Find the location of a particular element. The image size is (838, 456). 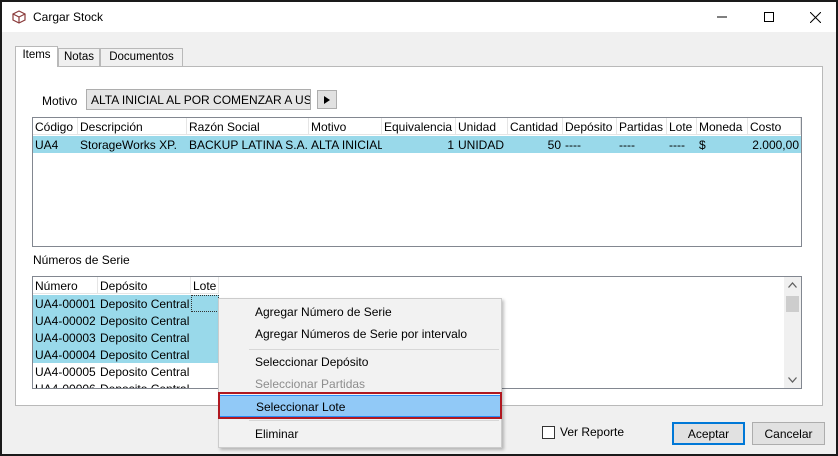

cell-equivalencia: 1 is located at coordinates (450, 145).